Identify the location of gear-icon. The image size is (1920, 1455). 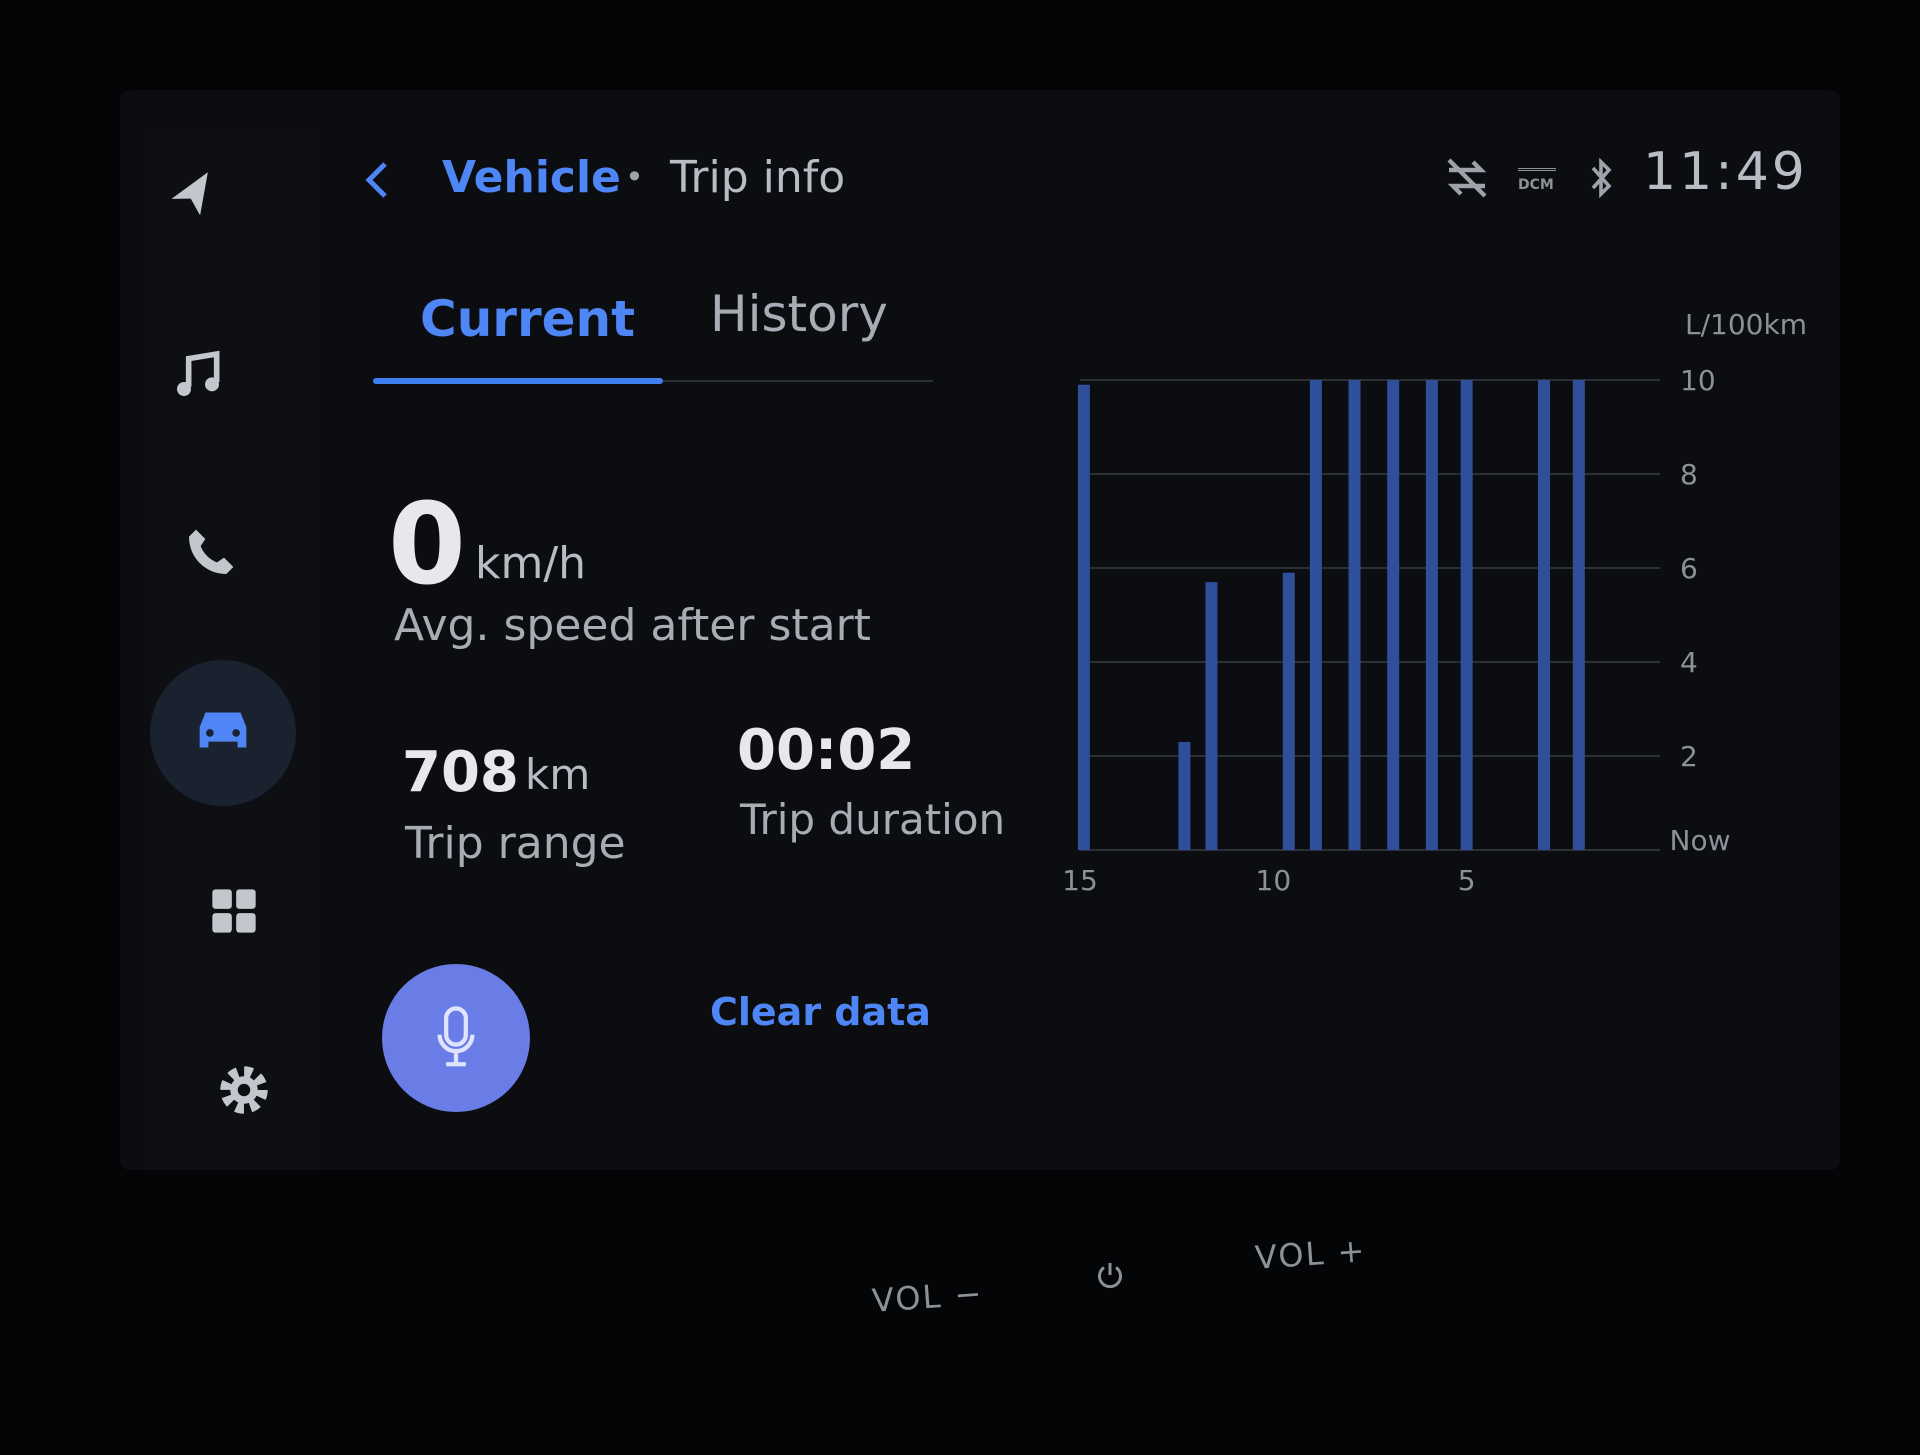
(244, 1090).